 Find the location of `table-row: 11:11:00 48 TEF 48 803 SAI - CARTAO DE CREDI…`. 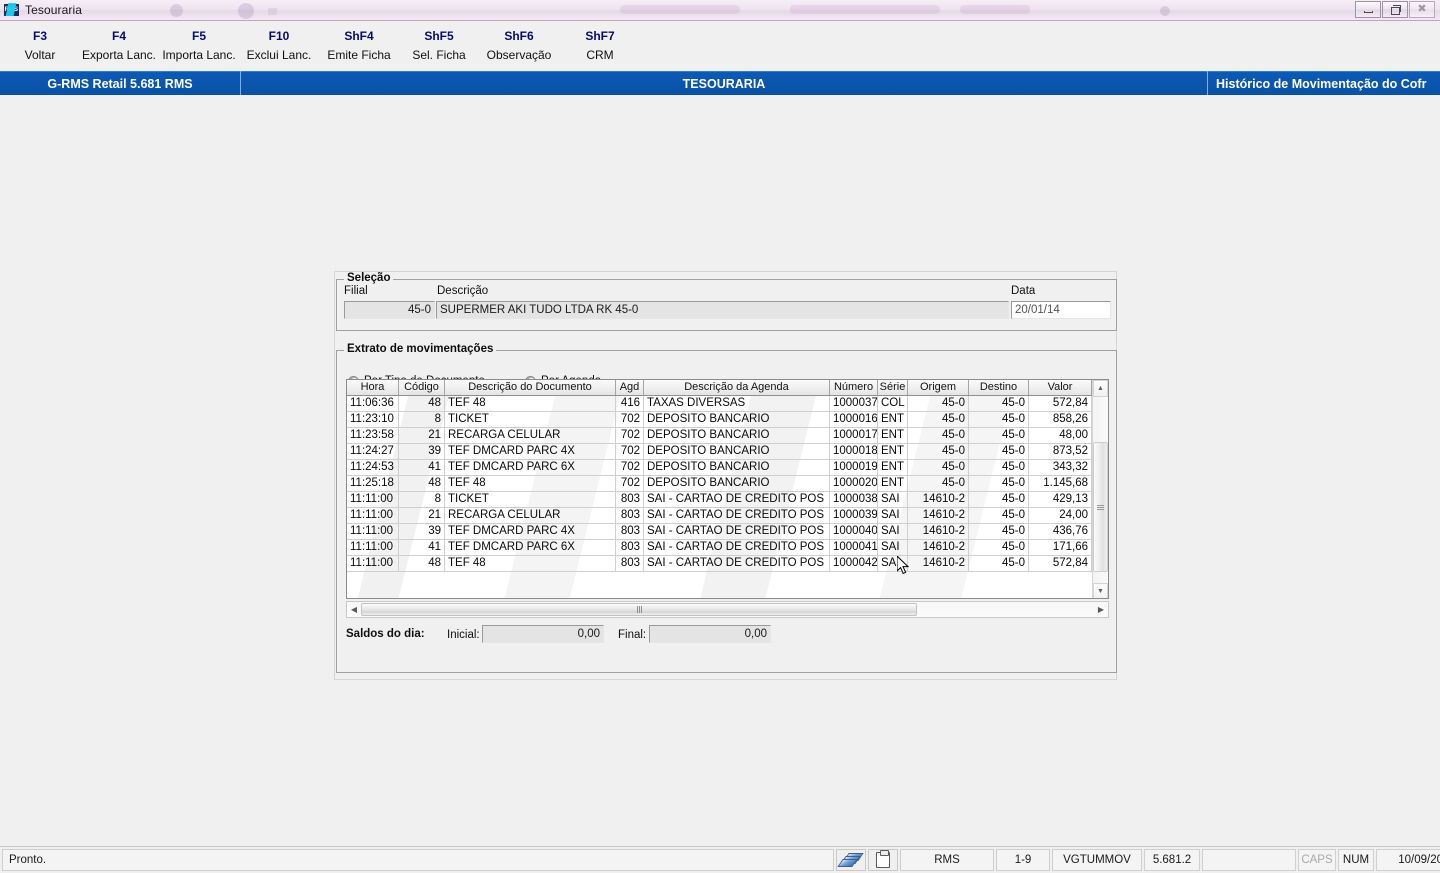

table-row: 11:11:00 48 TEF 48 803 SAI - CARTAO DE CREDI… is located at coordinates (727, 564).